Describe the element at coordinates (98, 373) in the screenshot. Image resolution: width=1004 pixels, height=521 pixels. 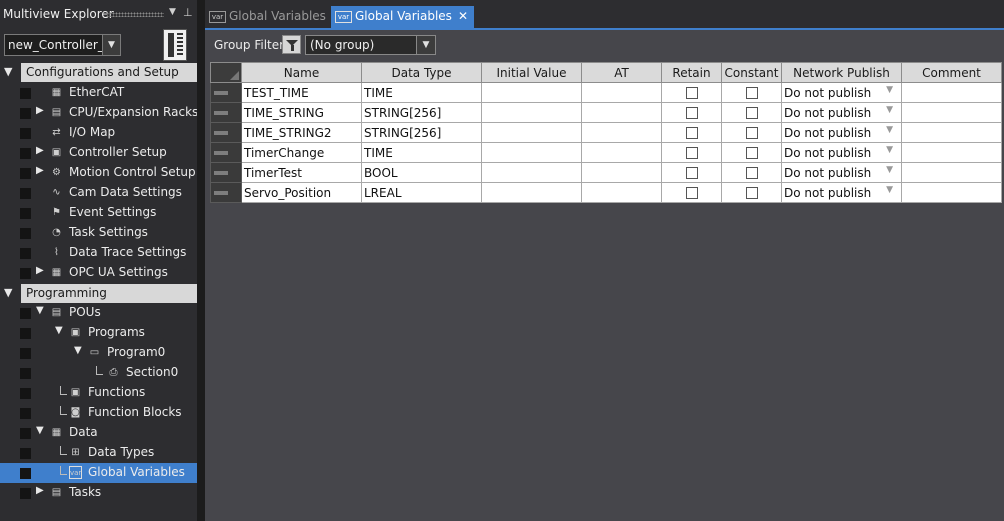
I see `tree-item-section0: ⎙ Section0` at that location.